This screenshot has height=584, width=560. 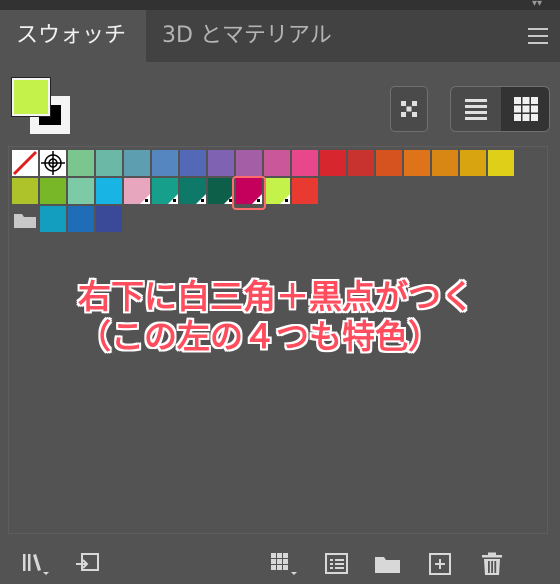 I want to click on panel-menu-icon, so click(x=538, y=36).